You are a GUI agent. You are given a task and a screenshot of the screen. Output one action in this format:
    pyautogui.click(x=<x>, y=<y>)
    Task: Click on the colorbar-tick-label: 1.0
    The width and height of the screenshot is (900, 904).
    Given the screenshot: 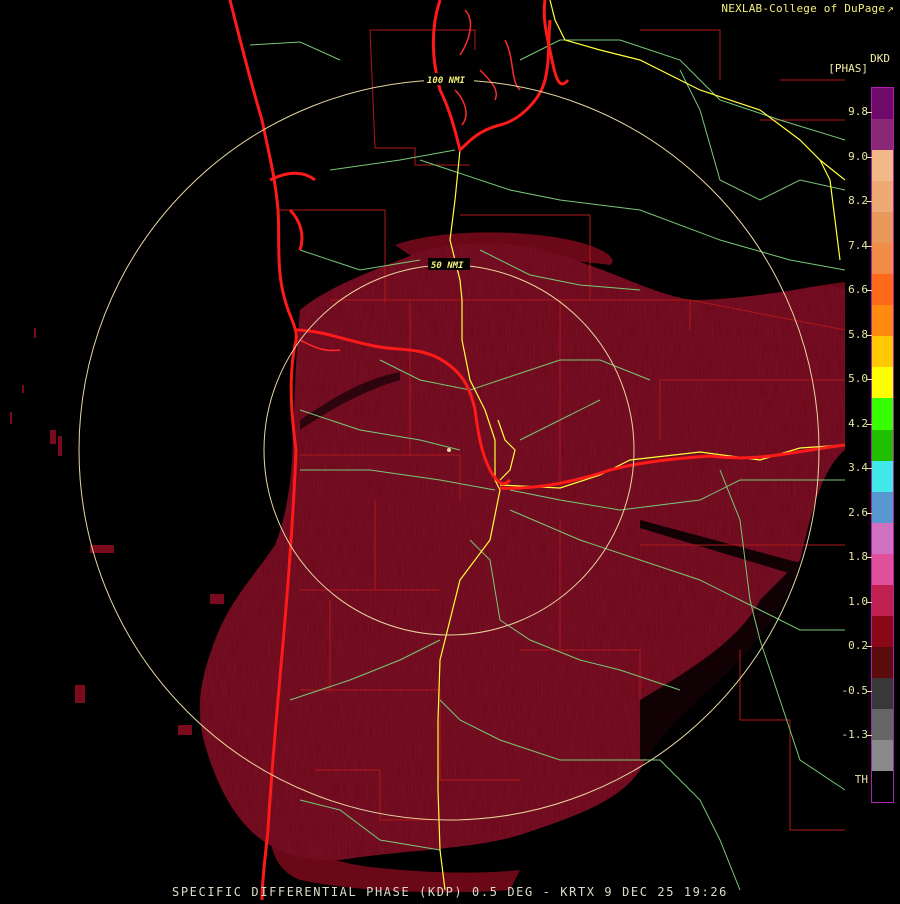 What is the action you would take?
    pyautogui.click(x=858, y=601)
    